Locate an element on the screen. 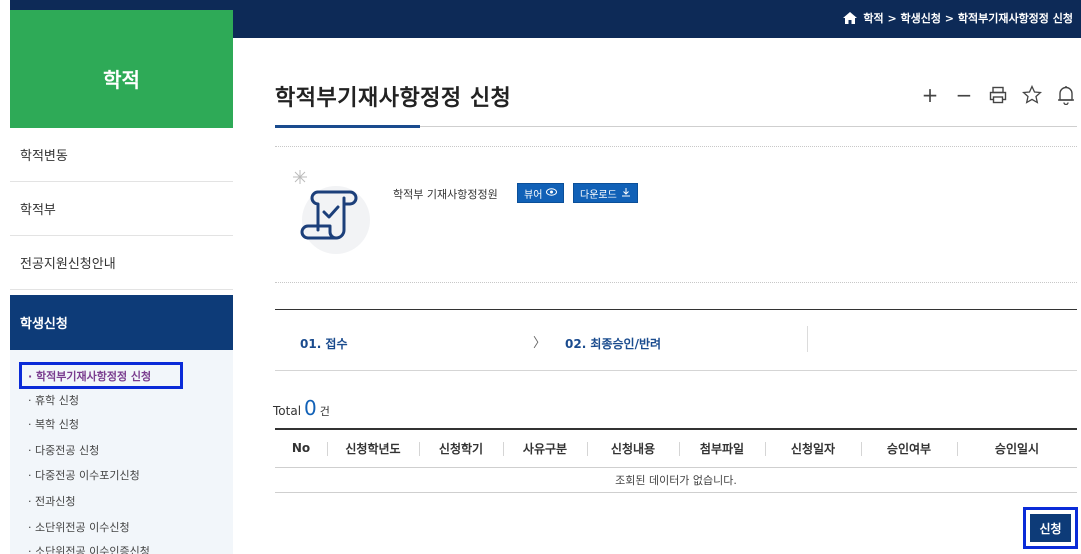 This screenshot has width=1081, height=554. submenu-item-micro-major: · 소단위전공 이수신청 is located at coordinates (79, 527).